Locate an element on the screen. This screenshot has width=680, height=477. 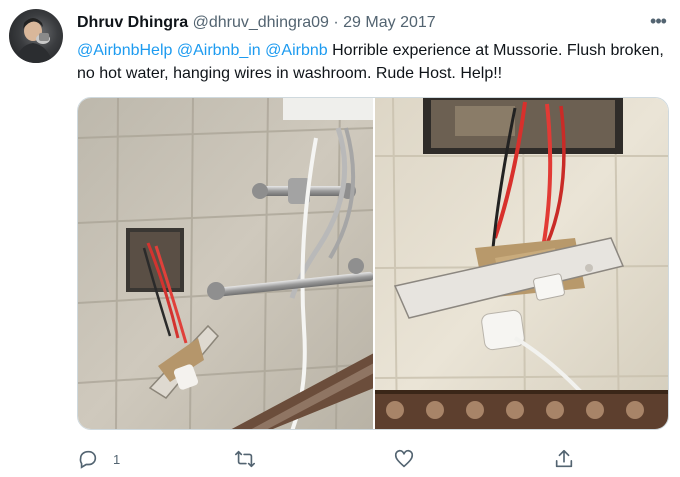
avatar is located at coordinates (36, 36).